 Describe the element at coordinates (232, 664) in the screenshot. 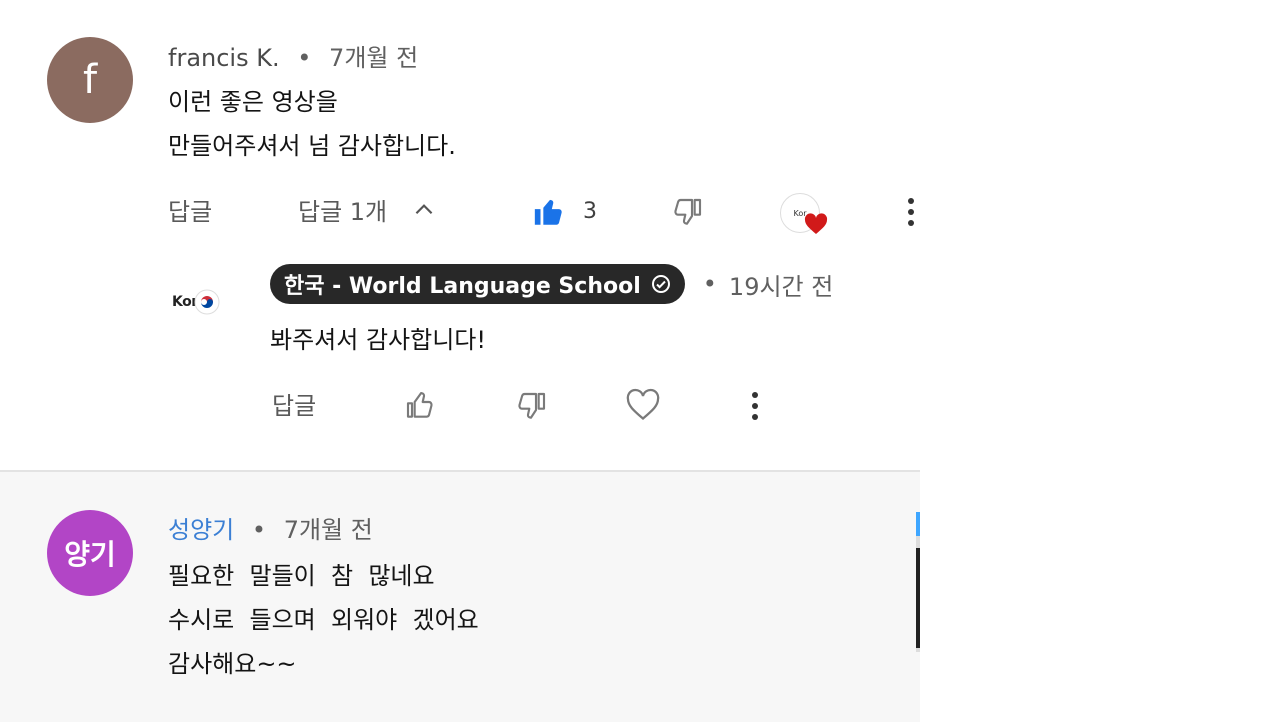

I see `comment-line: 감사해요~~` at that location.